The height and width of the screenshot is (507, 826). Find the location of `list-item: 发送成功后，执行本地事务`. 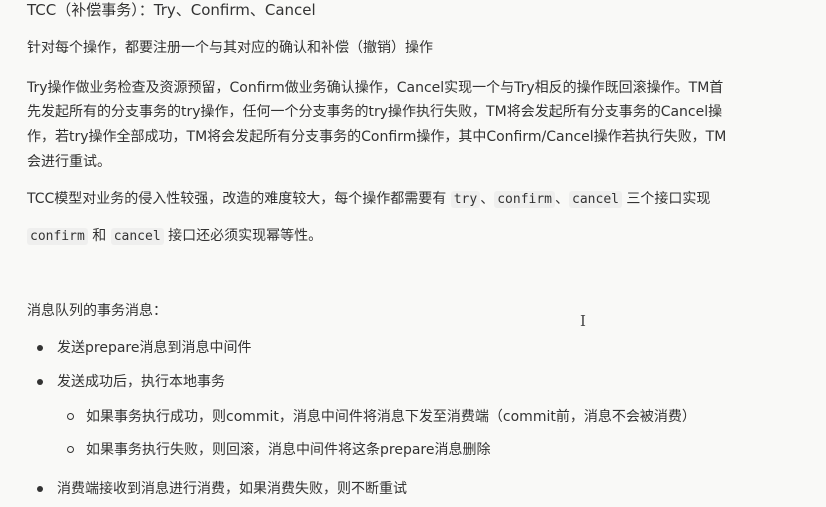

list-item: 发送成功后，执行本地事务 is located at coordinates (141, 382).